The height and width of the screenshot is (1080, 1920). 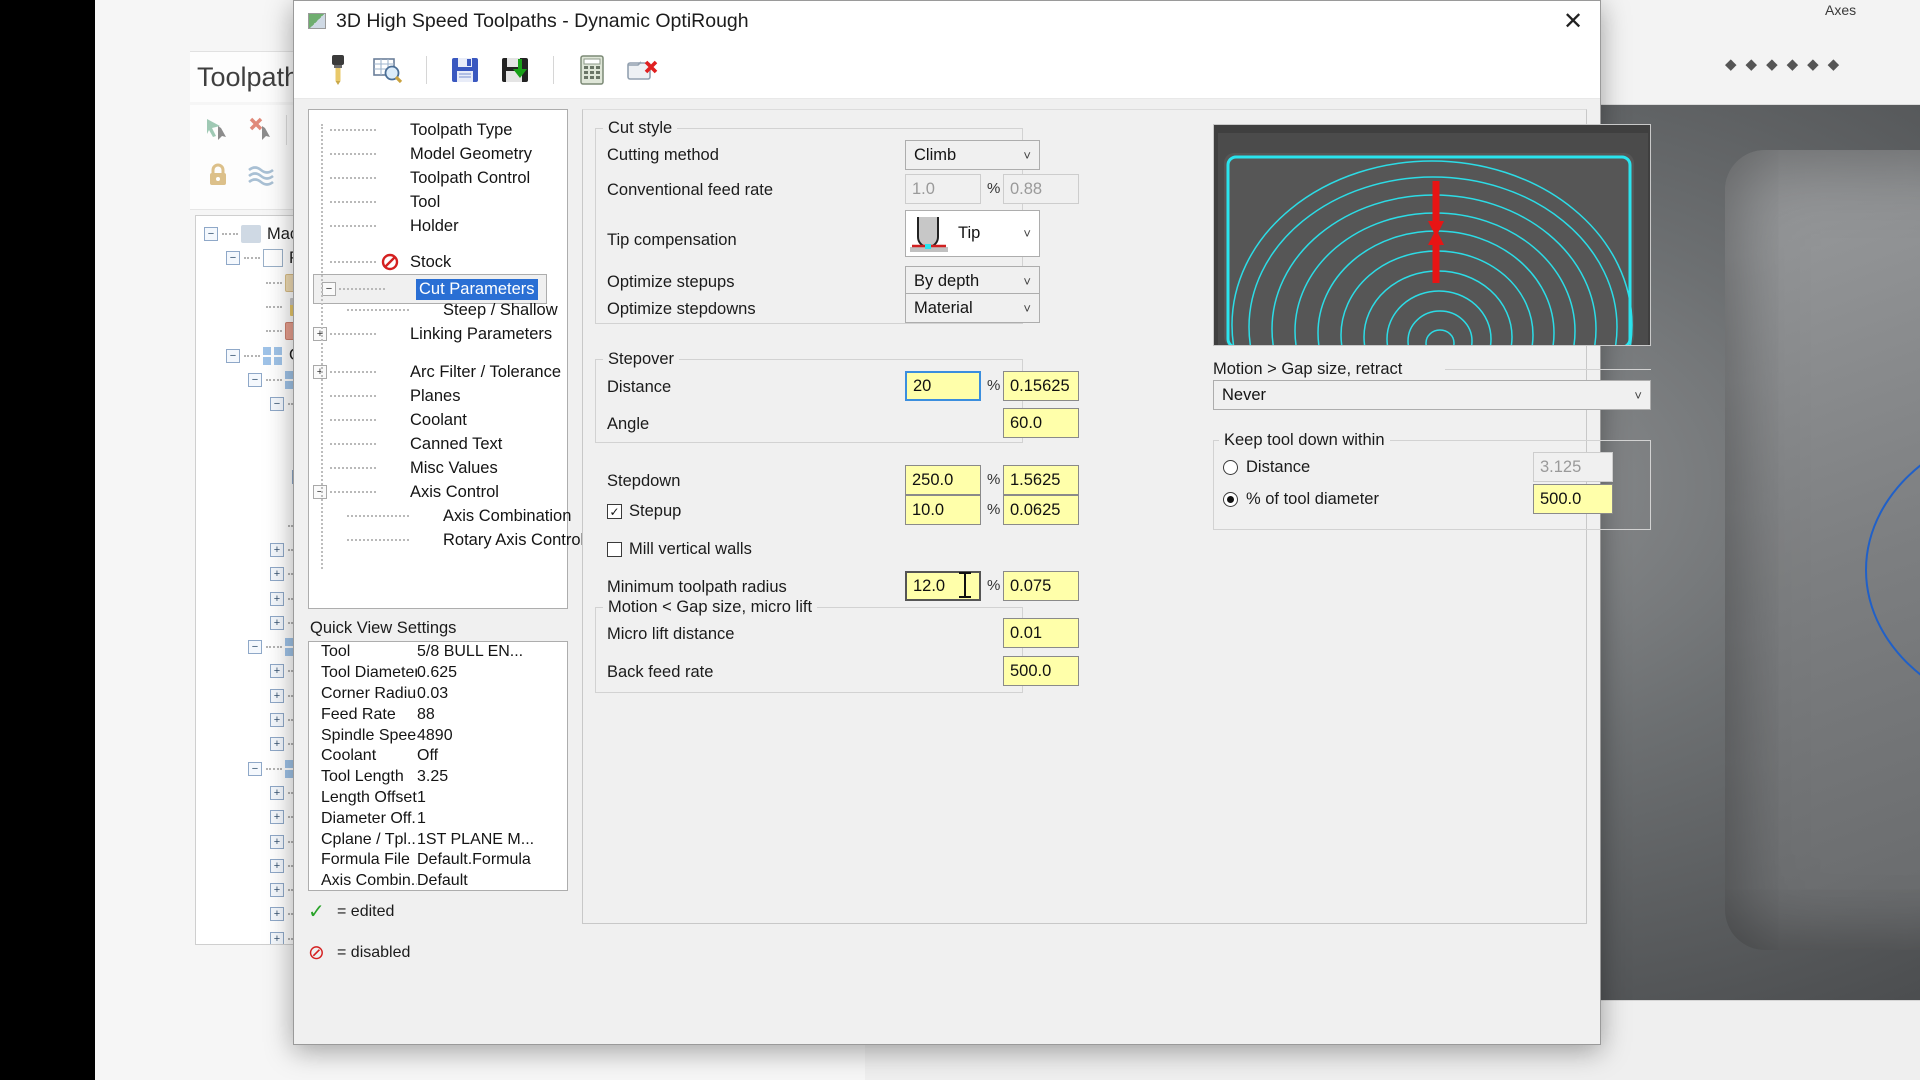 What do you see at coordinates (414, 130) in the screenshot?
I see `nav-item-toolpath-type: Toolpath Type` at bounding box center [414, 130].